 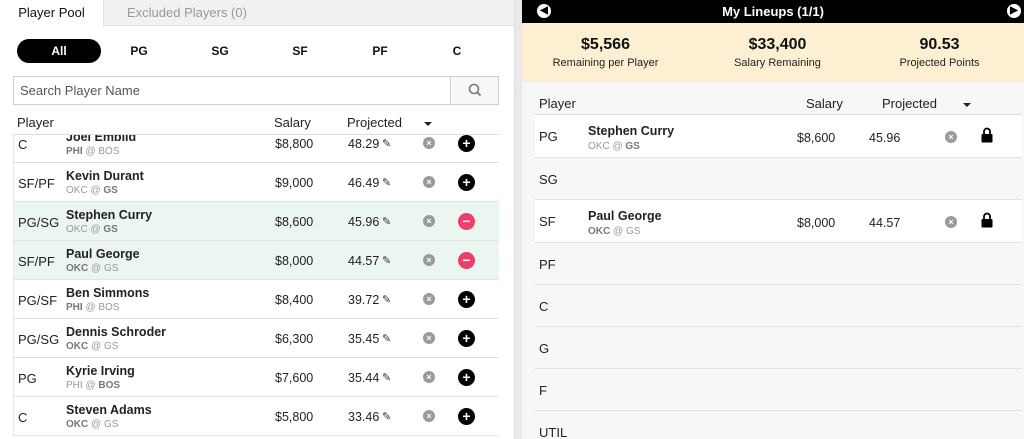 I want to click on lineup-slot-row: UTIL, so click(x=778, y=425).